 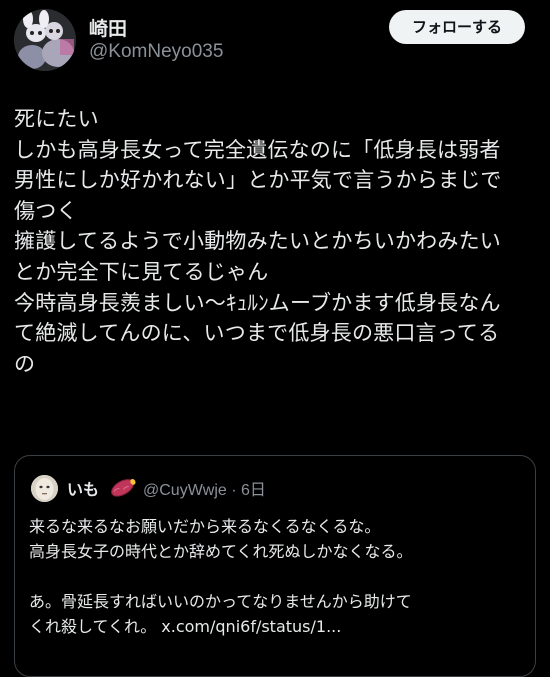 What do you see at coordinates (205, 526) in the screenshot?
I see `quote-line: 来るな来るなお願いだから来るなくるなくるな。` at bounding box center [205, 526].